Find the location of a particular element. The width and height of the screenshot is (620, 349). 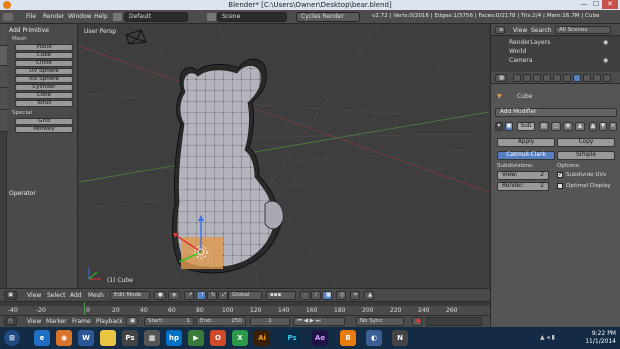

layers-tab-icon is located at coordinates (527, 78).